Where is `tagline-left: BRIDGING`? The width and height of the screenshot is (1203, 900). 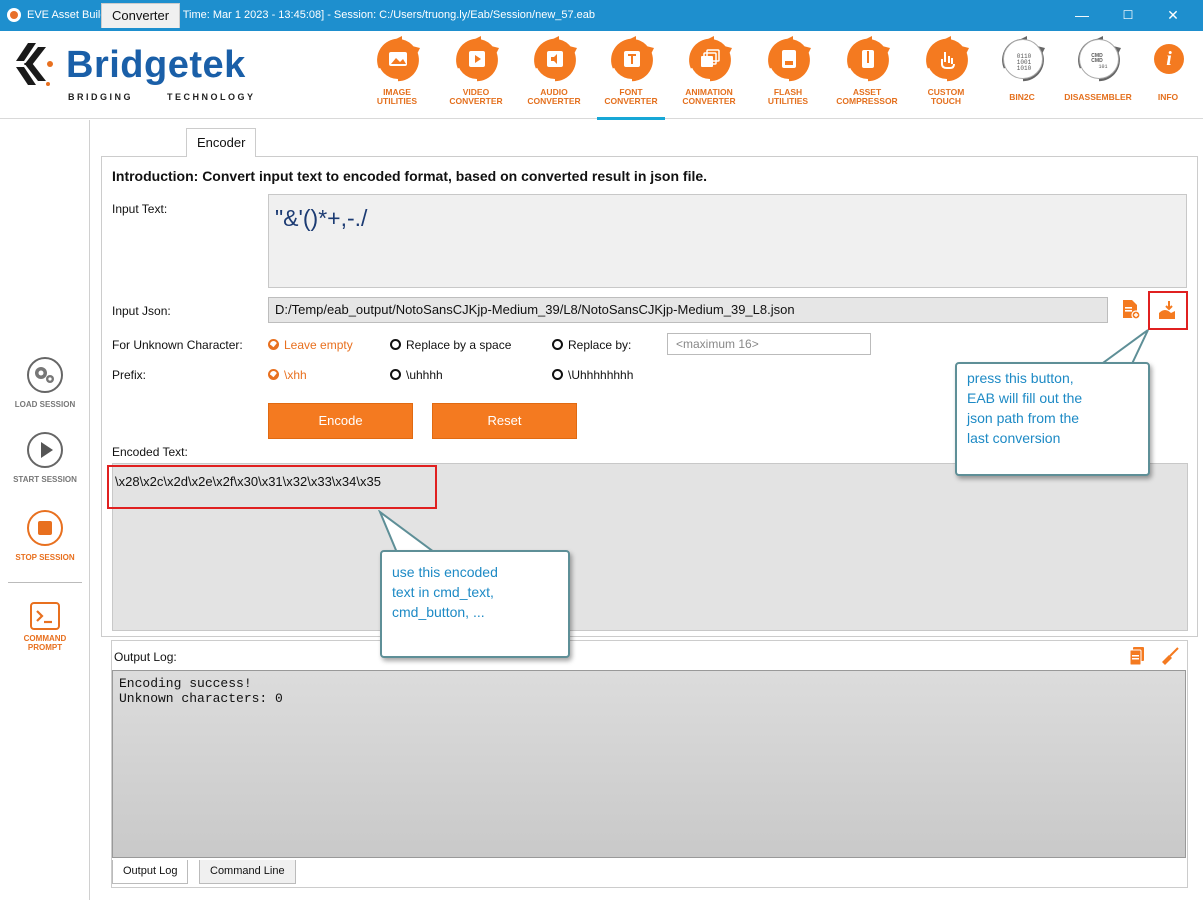 tagline-left: BRIDGING is located at coordinates (100, 97).